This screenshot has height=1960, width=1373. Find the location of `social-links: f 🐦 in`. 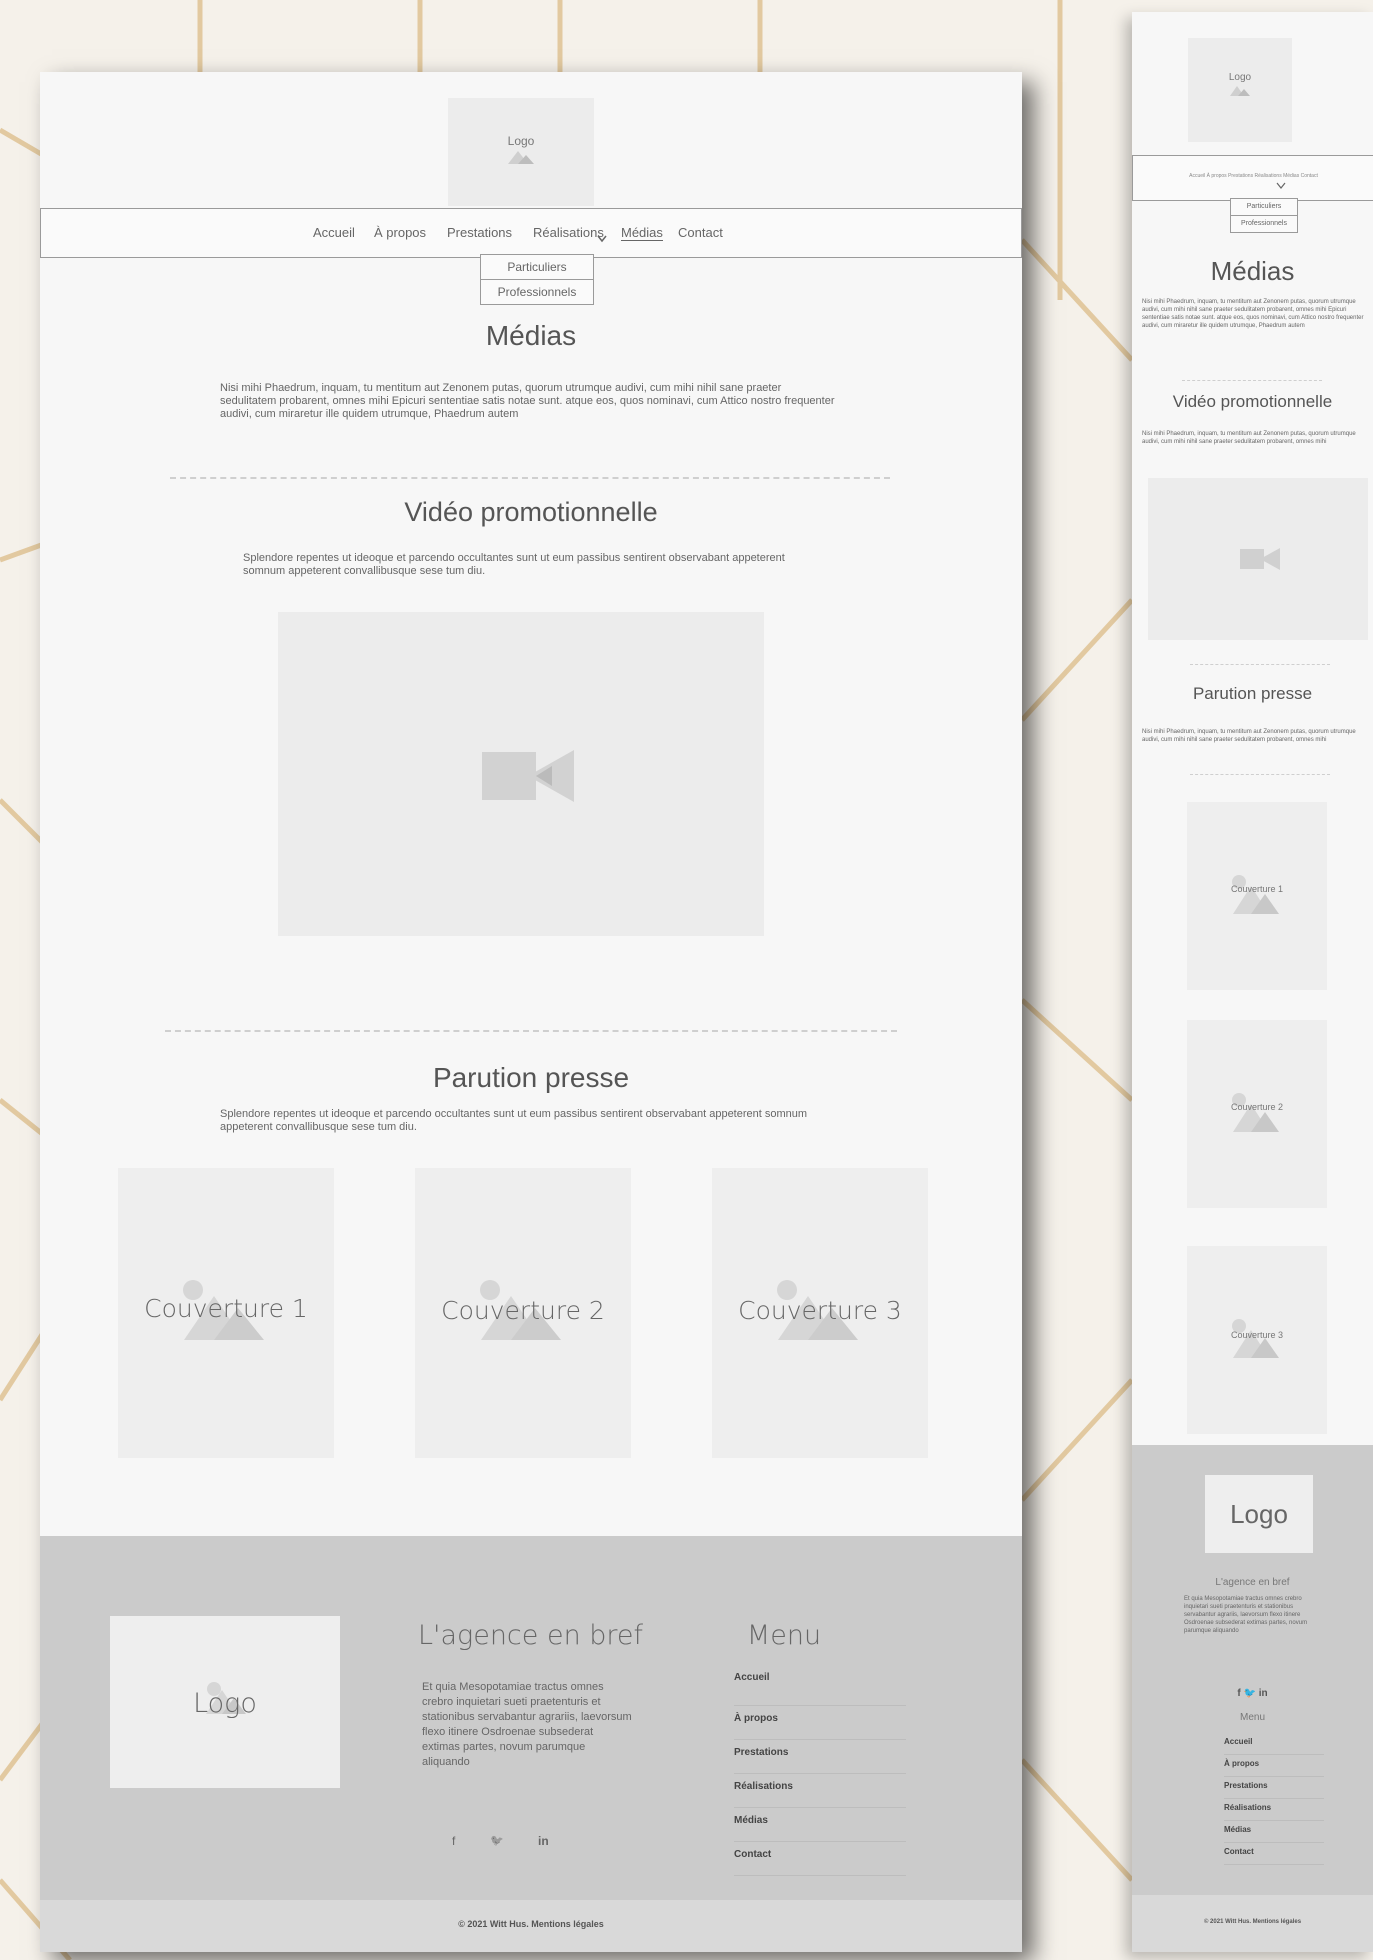

social-links: f 🐦 in is located at coordinates (1252, 1693).